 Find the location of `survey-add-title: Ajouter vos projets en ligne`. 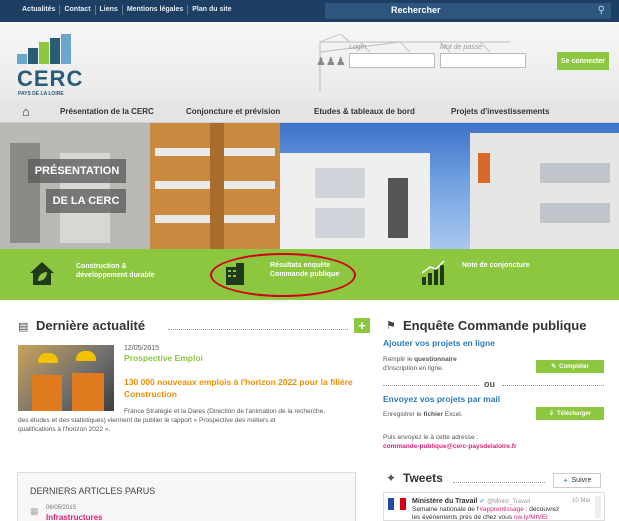

survey-add-title: Ajouter vos projets en ligne is located at coordinates (439, 343).